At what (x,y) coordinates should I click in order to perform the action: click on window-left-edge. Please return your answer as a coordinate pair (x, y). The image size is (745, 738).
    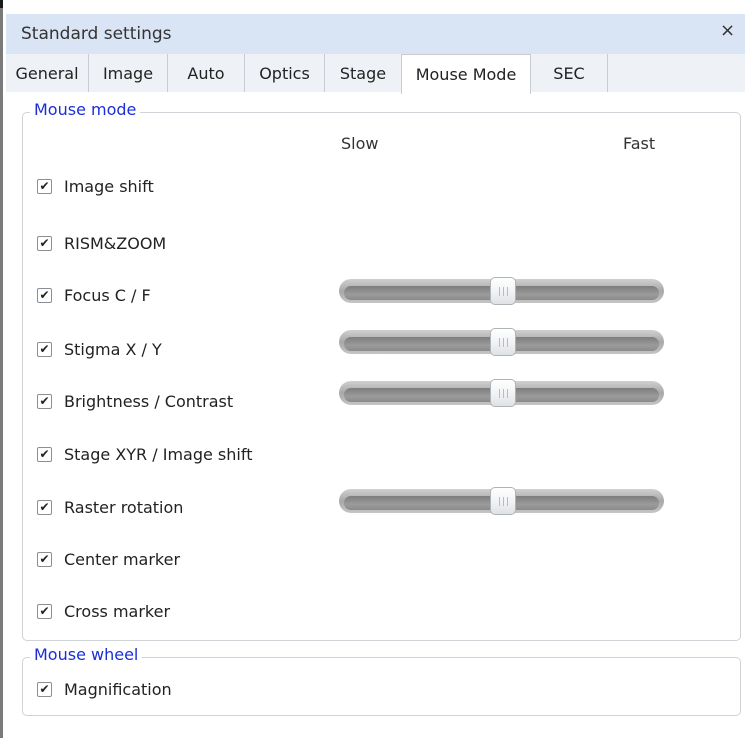
    Looking at the image, I should click on (1, 369).